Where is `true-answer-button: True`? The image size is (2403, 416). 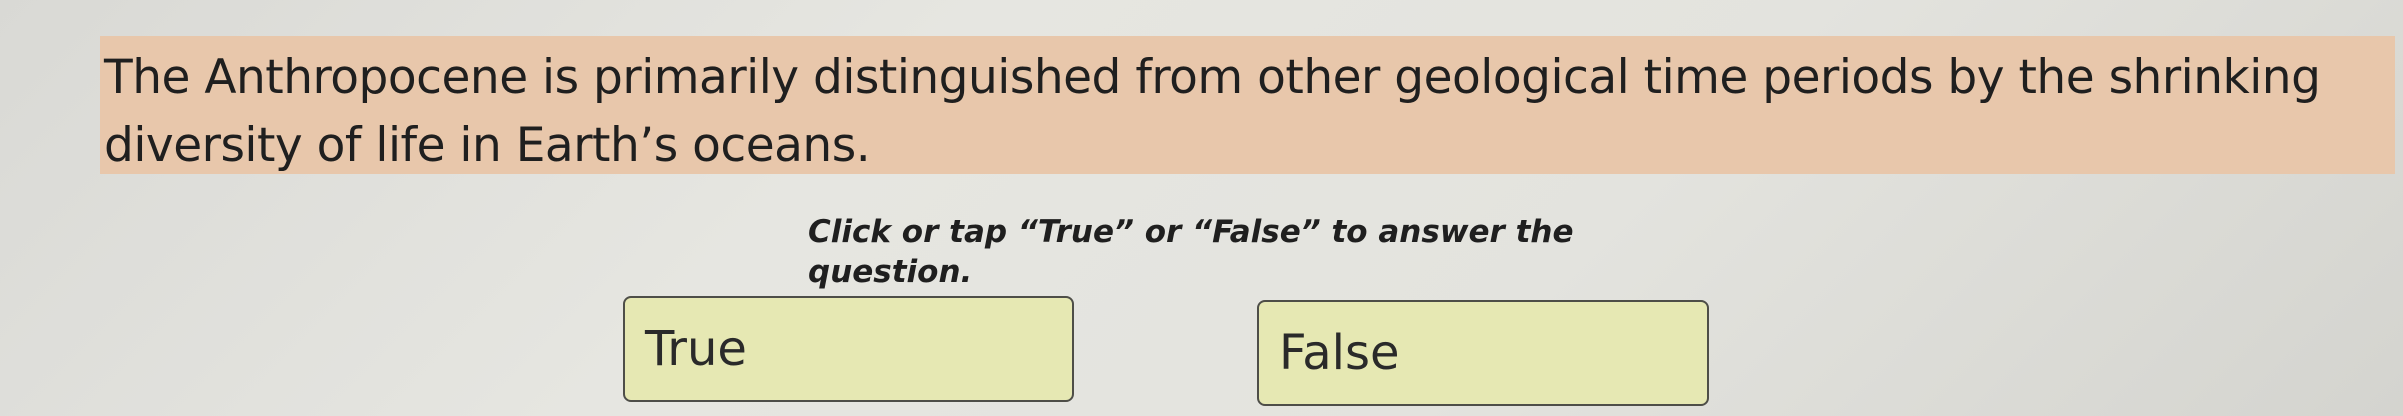 true-answer-button: True is located at coordinates (848, 349).